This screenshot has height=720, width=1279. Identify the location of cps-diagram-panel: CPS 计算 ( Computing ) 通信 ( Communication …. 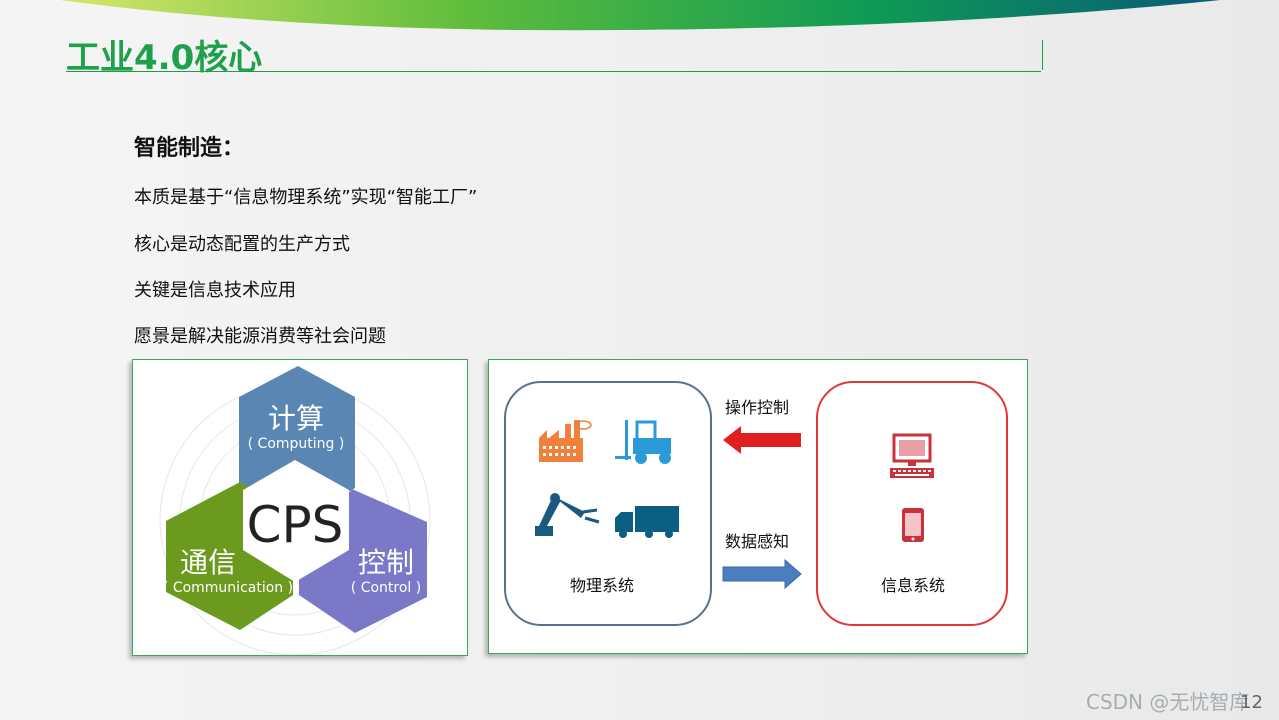
(300, 507).